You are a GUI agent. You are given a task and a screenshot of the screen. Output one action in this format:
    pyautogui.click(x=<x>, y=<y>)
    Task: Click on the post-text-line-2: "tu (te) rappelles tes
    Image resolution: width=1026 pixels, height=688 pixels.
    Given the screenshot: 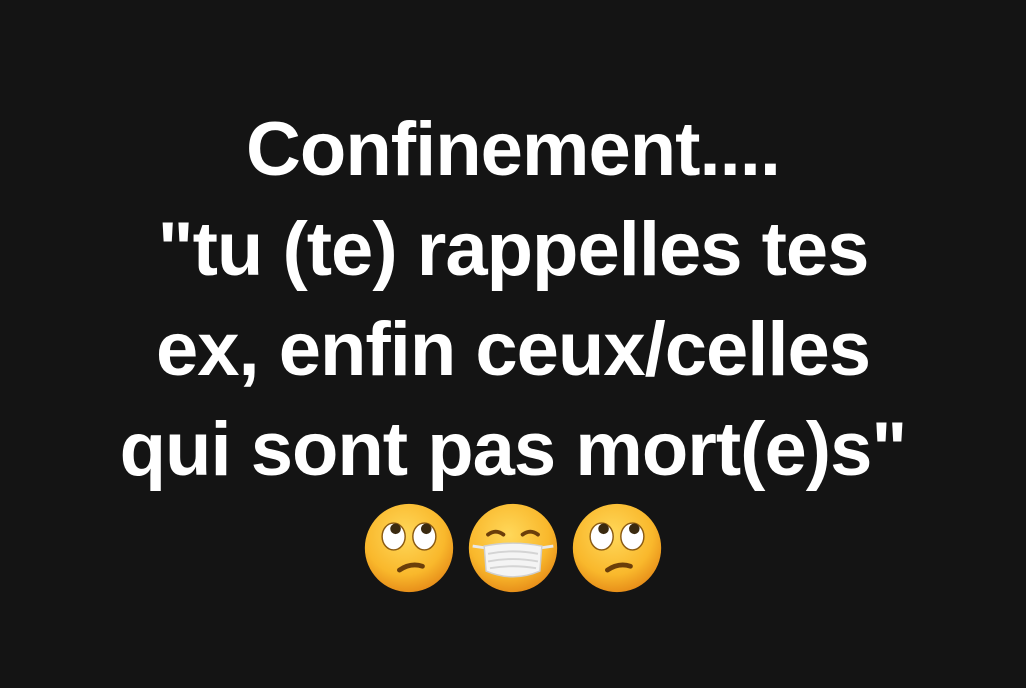 What is the action you would take?
    pyautogui.click(x=513, y=249)
    